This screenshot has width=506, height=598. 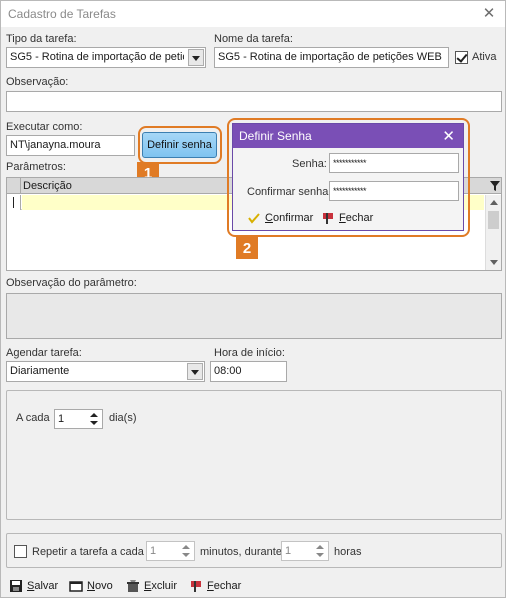 I want to click on agendar-label: Agendar tarefa:, so click(x=44, y=353).